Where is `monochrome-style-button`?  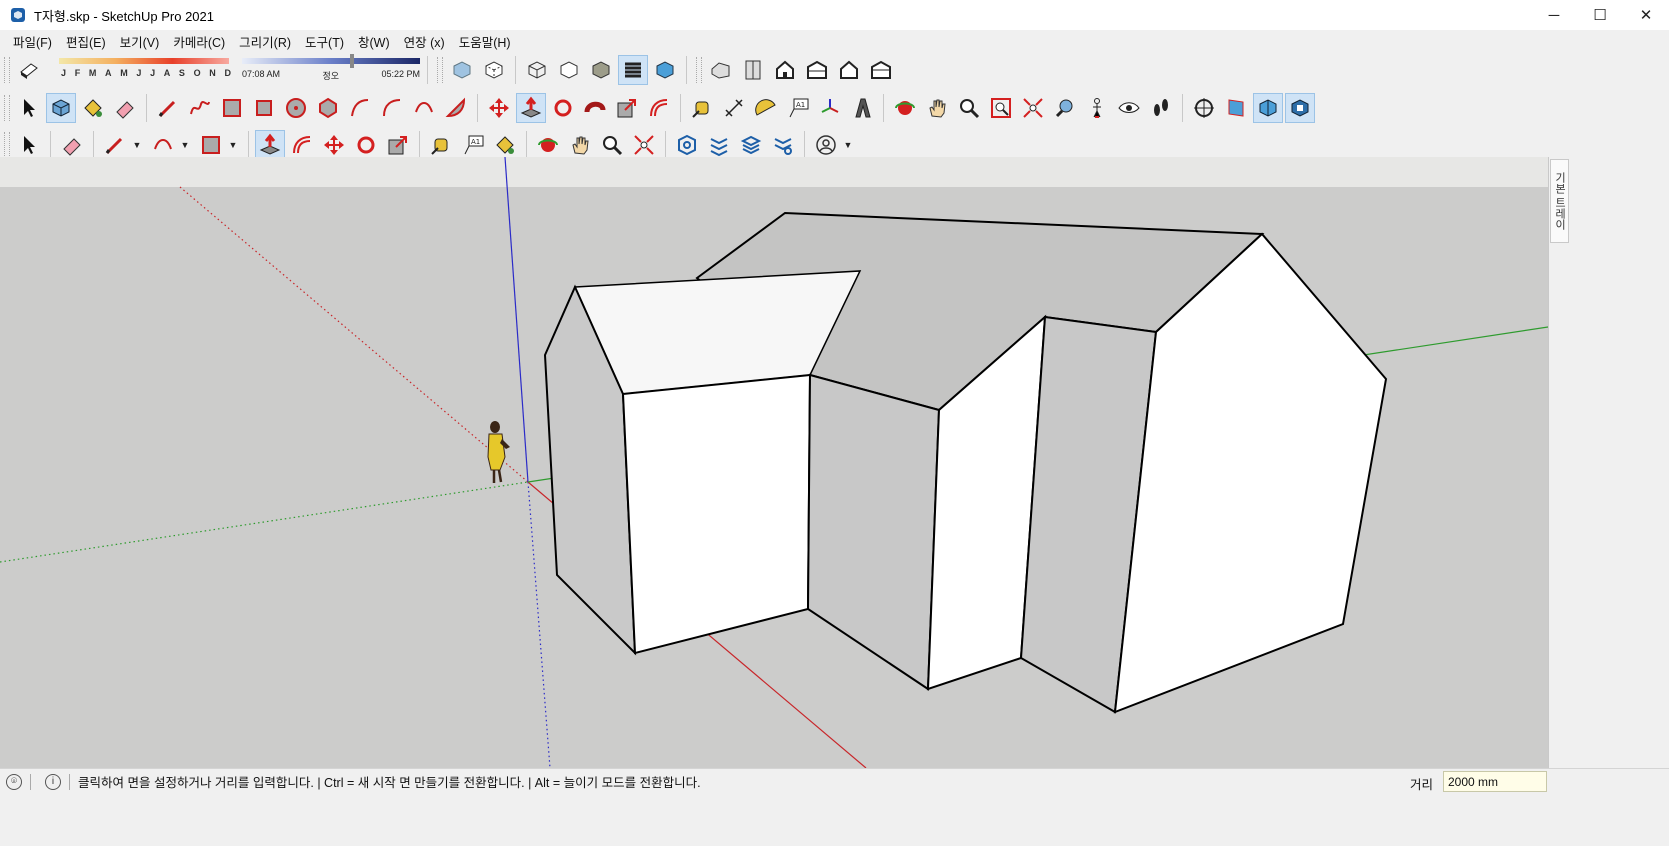 monochrome-style-button is located at coordinates (665, 70).